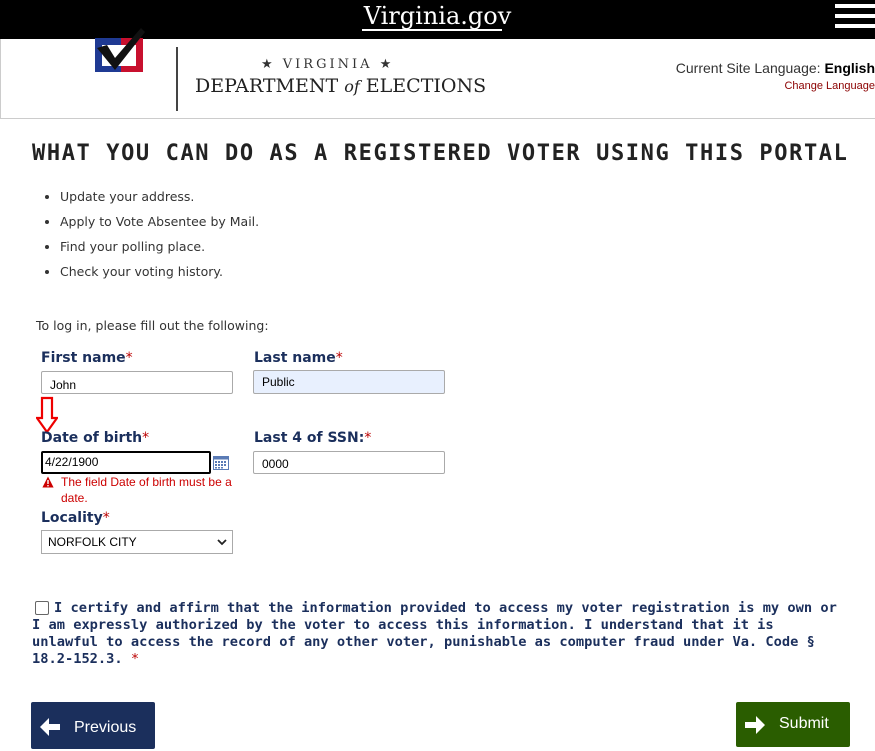  Describe the element at coordinates (849, 68) in the screenshot. I see `language-value: English` at that location.